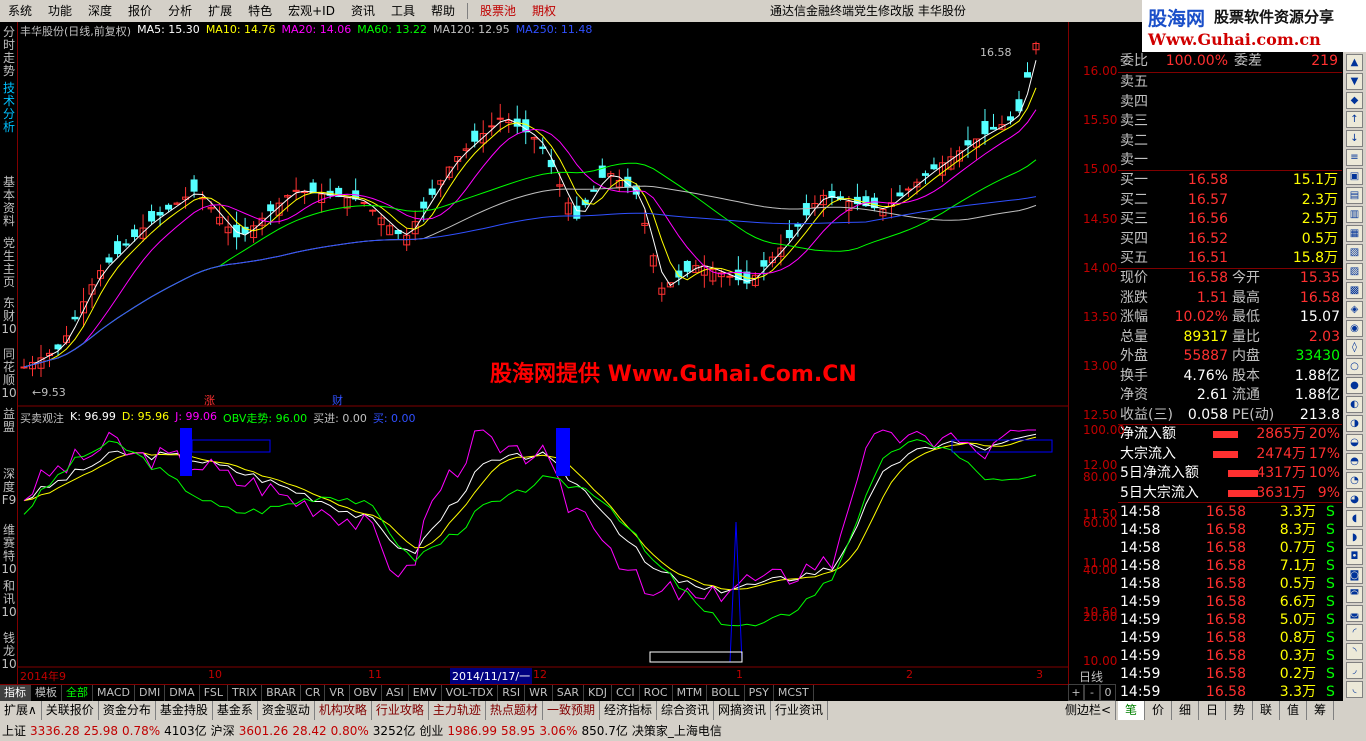  Describe the element at coordinates (571, 710) in the screenshot. I see `func-btn-10: 一致预期` at that location.